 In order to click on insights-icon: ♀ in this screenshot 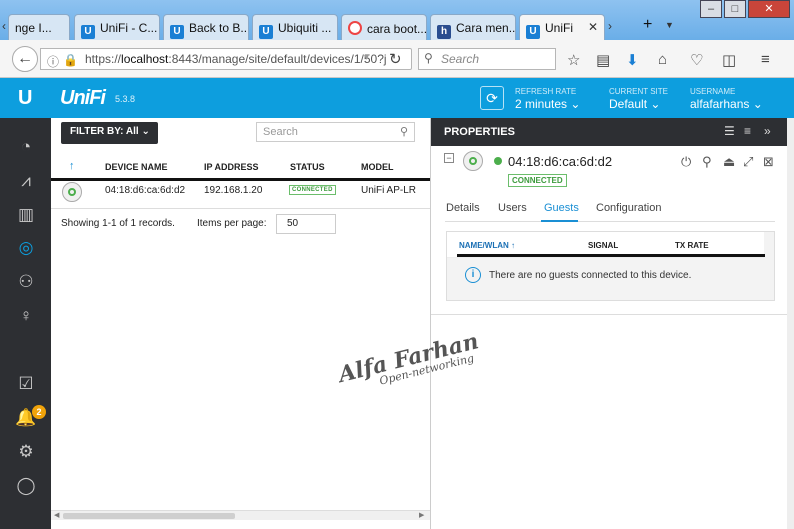, I will do `click(26, 316)`.